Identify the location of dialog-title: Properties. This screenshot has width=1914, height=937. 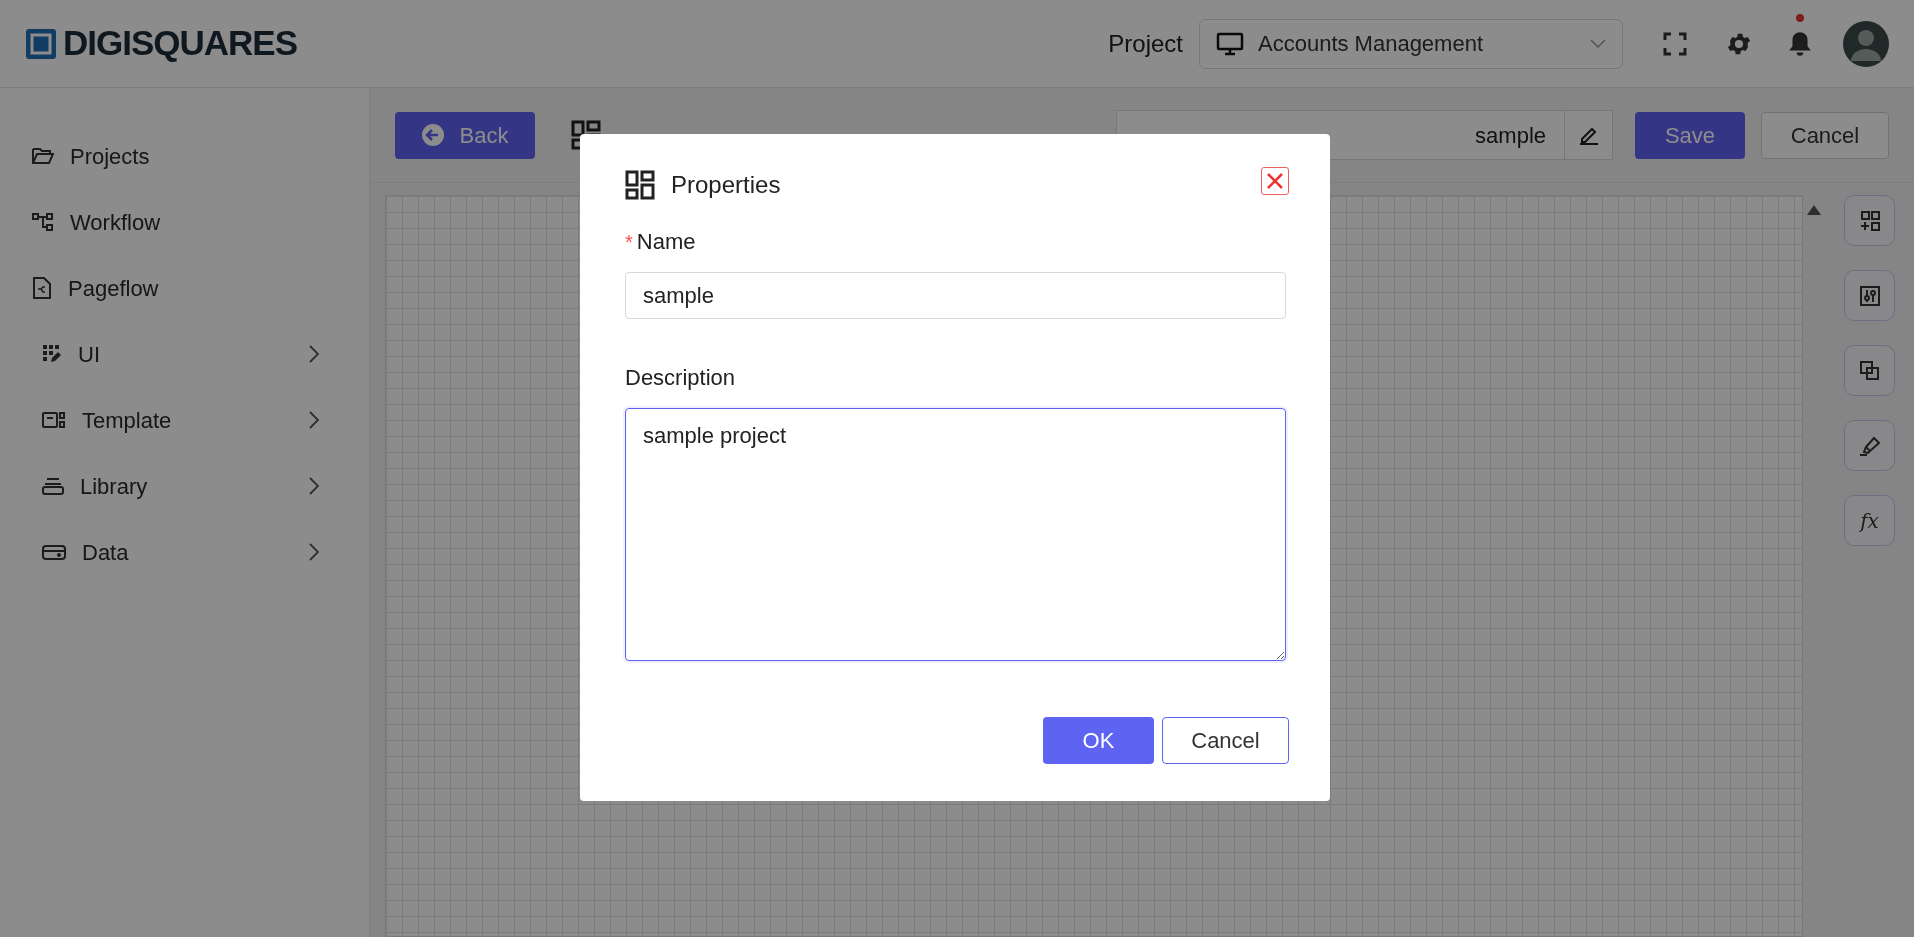
(726, 185).